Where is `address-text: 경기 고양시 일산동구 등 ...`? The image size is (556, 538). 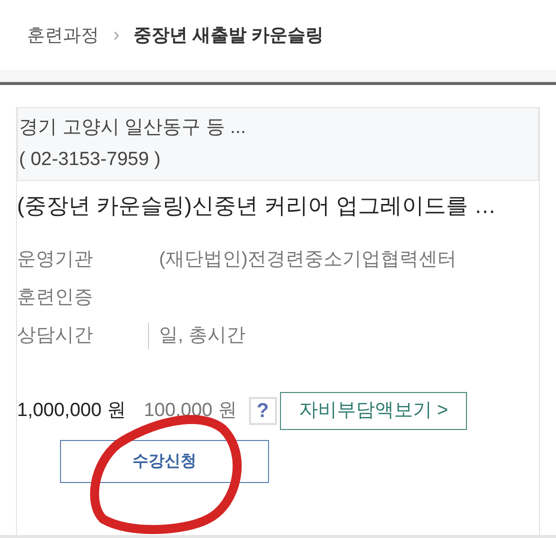
address-text: 경기 고양시 일산동구 등 ... is located at coordinates (133, 128).